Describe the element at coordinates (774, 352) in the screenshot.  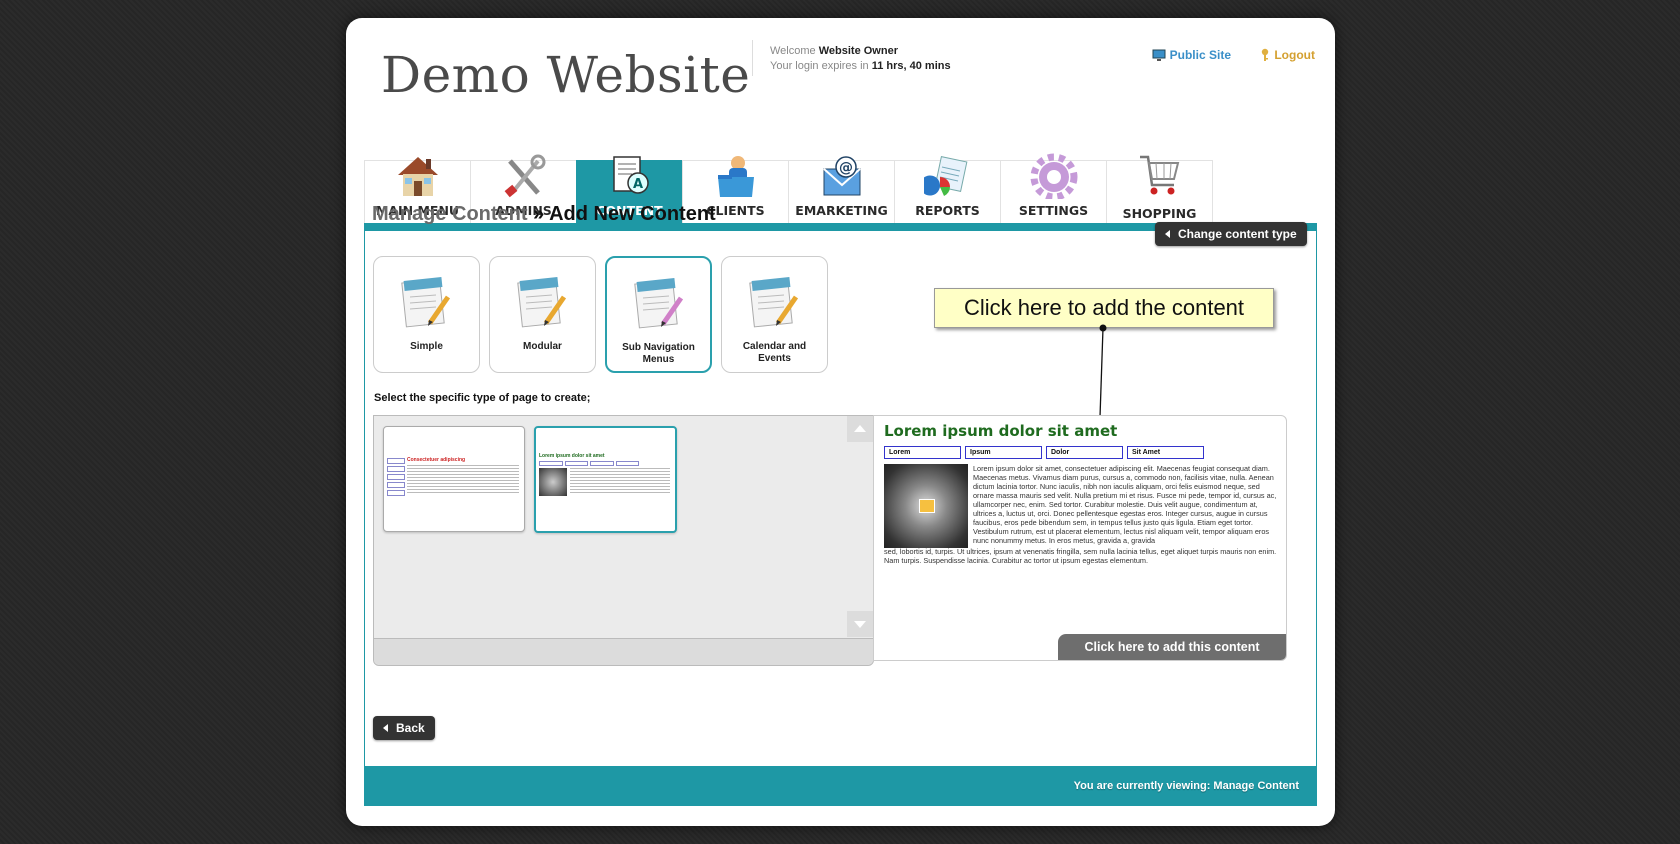
I see `content-type-label: Calendar and Events` at that location.